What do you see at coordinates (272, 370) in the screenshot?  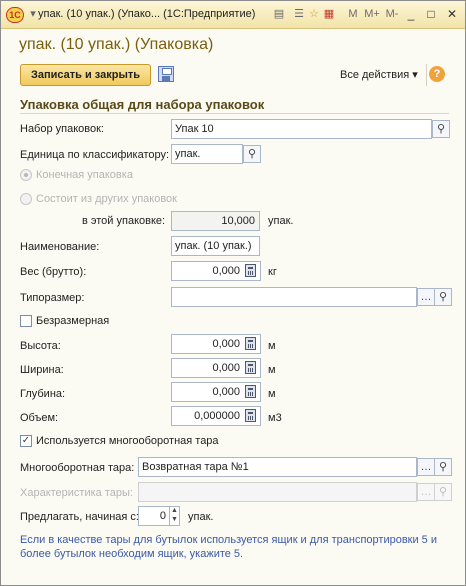 I see `width-unit: м` at bounding box center [272, 370].